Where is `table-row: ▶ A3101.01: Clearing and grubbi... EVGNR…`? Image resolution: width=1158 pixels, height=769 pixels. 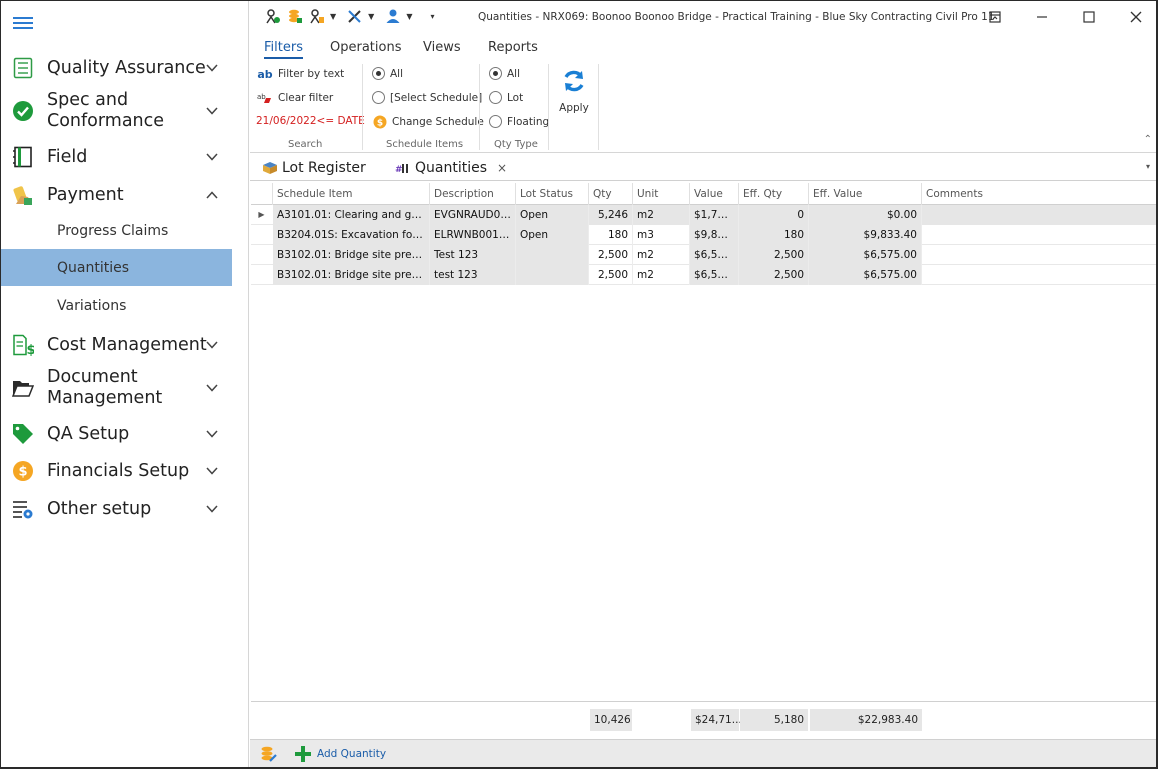
table-row: ▶ A3101.01: Clearing and grubbi... EVGNR… is located at coordinates (703, 215).